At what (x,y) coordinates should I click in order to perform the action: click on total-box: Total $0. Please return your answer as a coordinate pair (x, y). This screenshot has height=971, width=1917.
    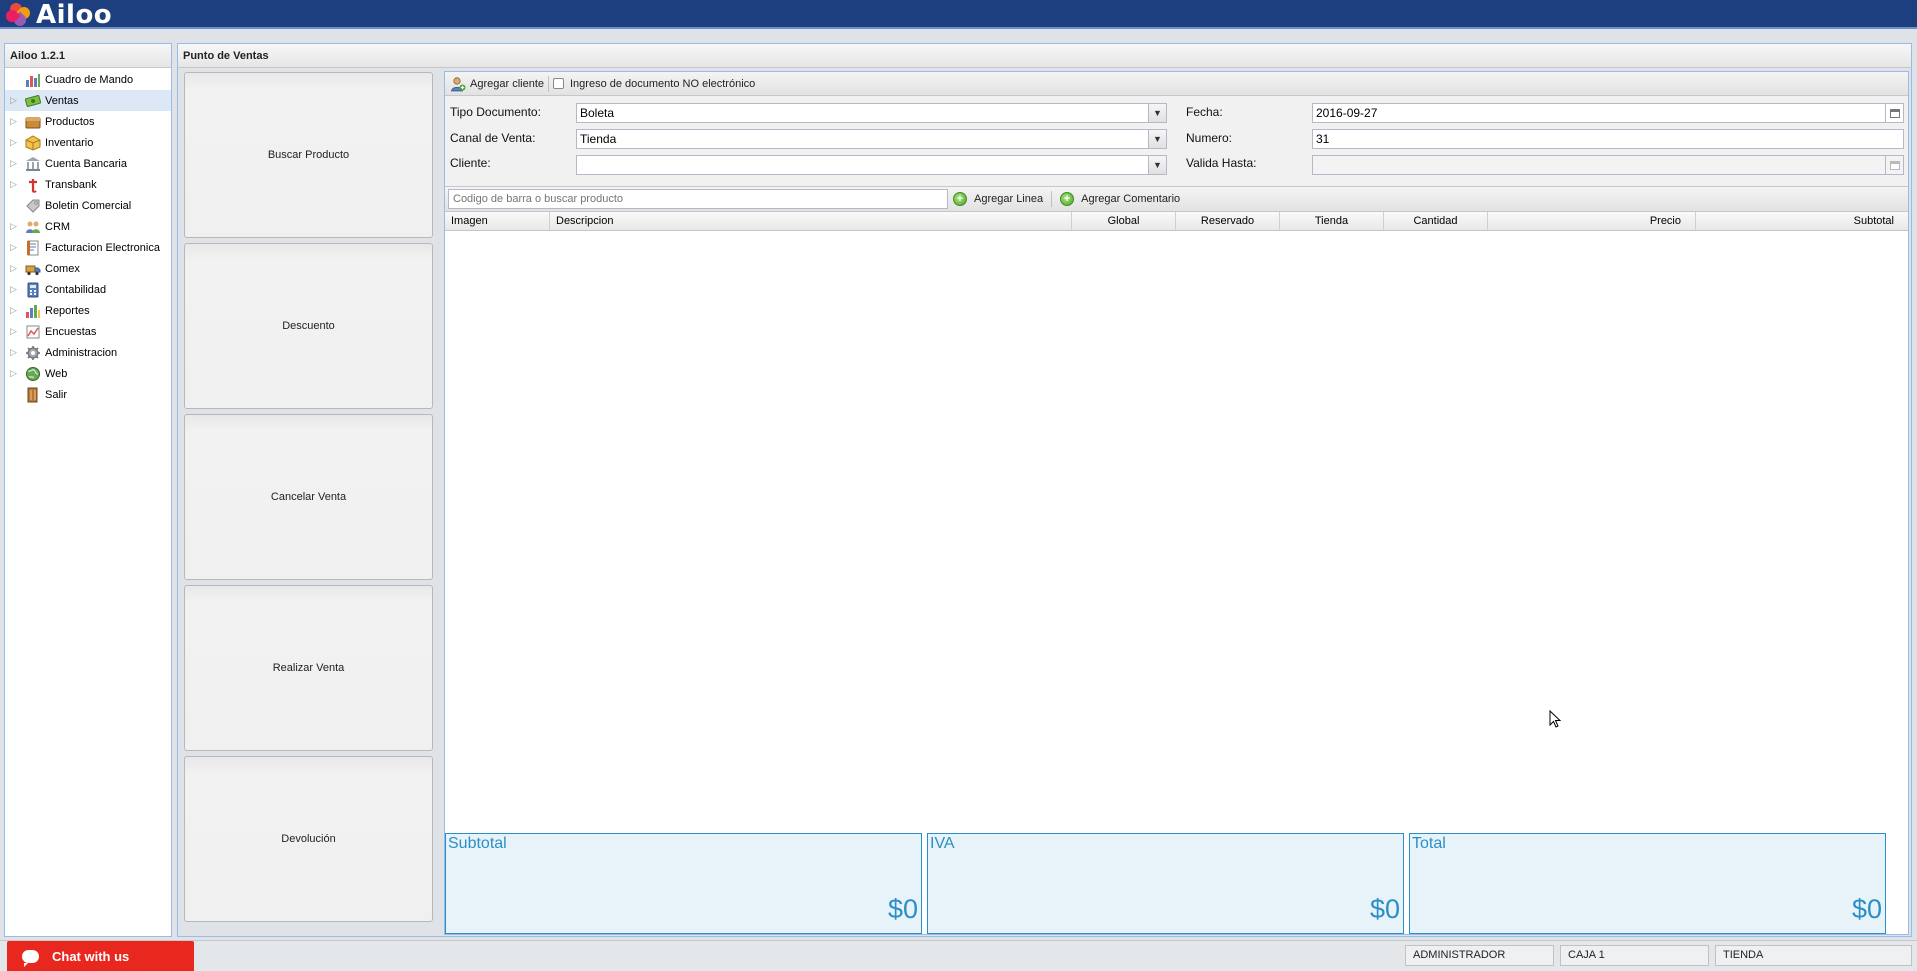
    Looking at the image, I should click on (1647, 883).